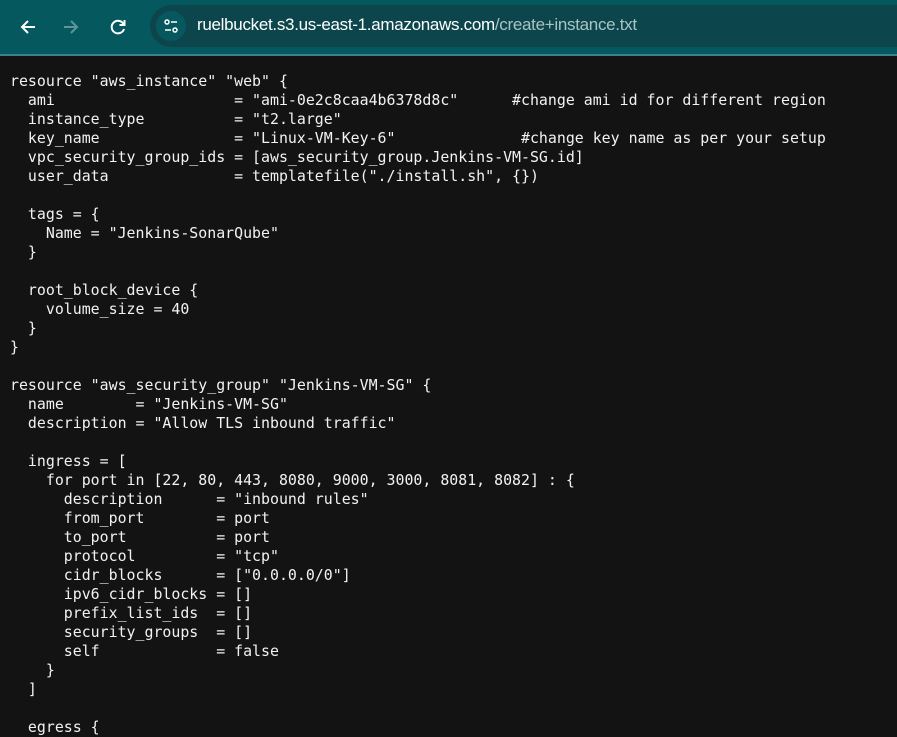 The height and width of the screenshot is (737, 897). Describe the element at coordinates (68, 461) in the screenshot. I see `code-line: ingress = [` at that location.